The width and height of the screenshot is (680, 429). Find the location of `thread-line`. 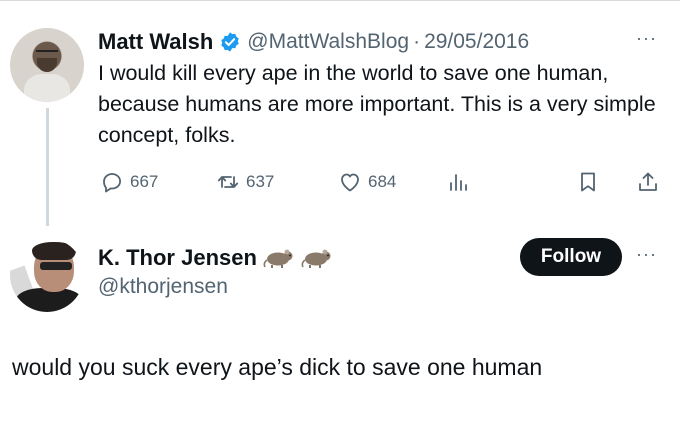

thread-line is located at coordinates (47, 167).